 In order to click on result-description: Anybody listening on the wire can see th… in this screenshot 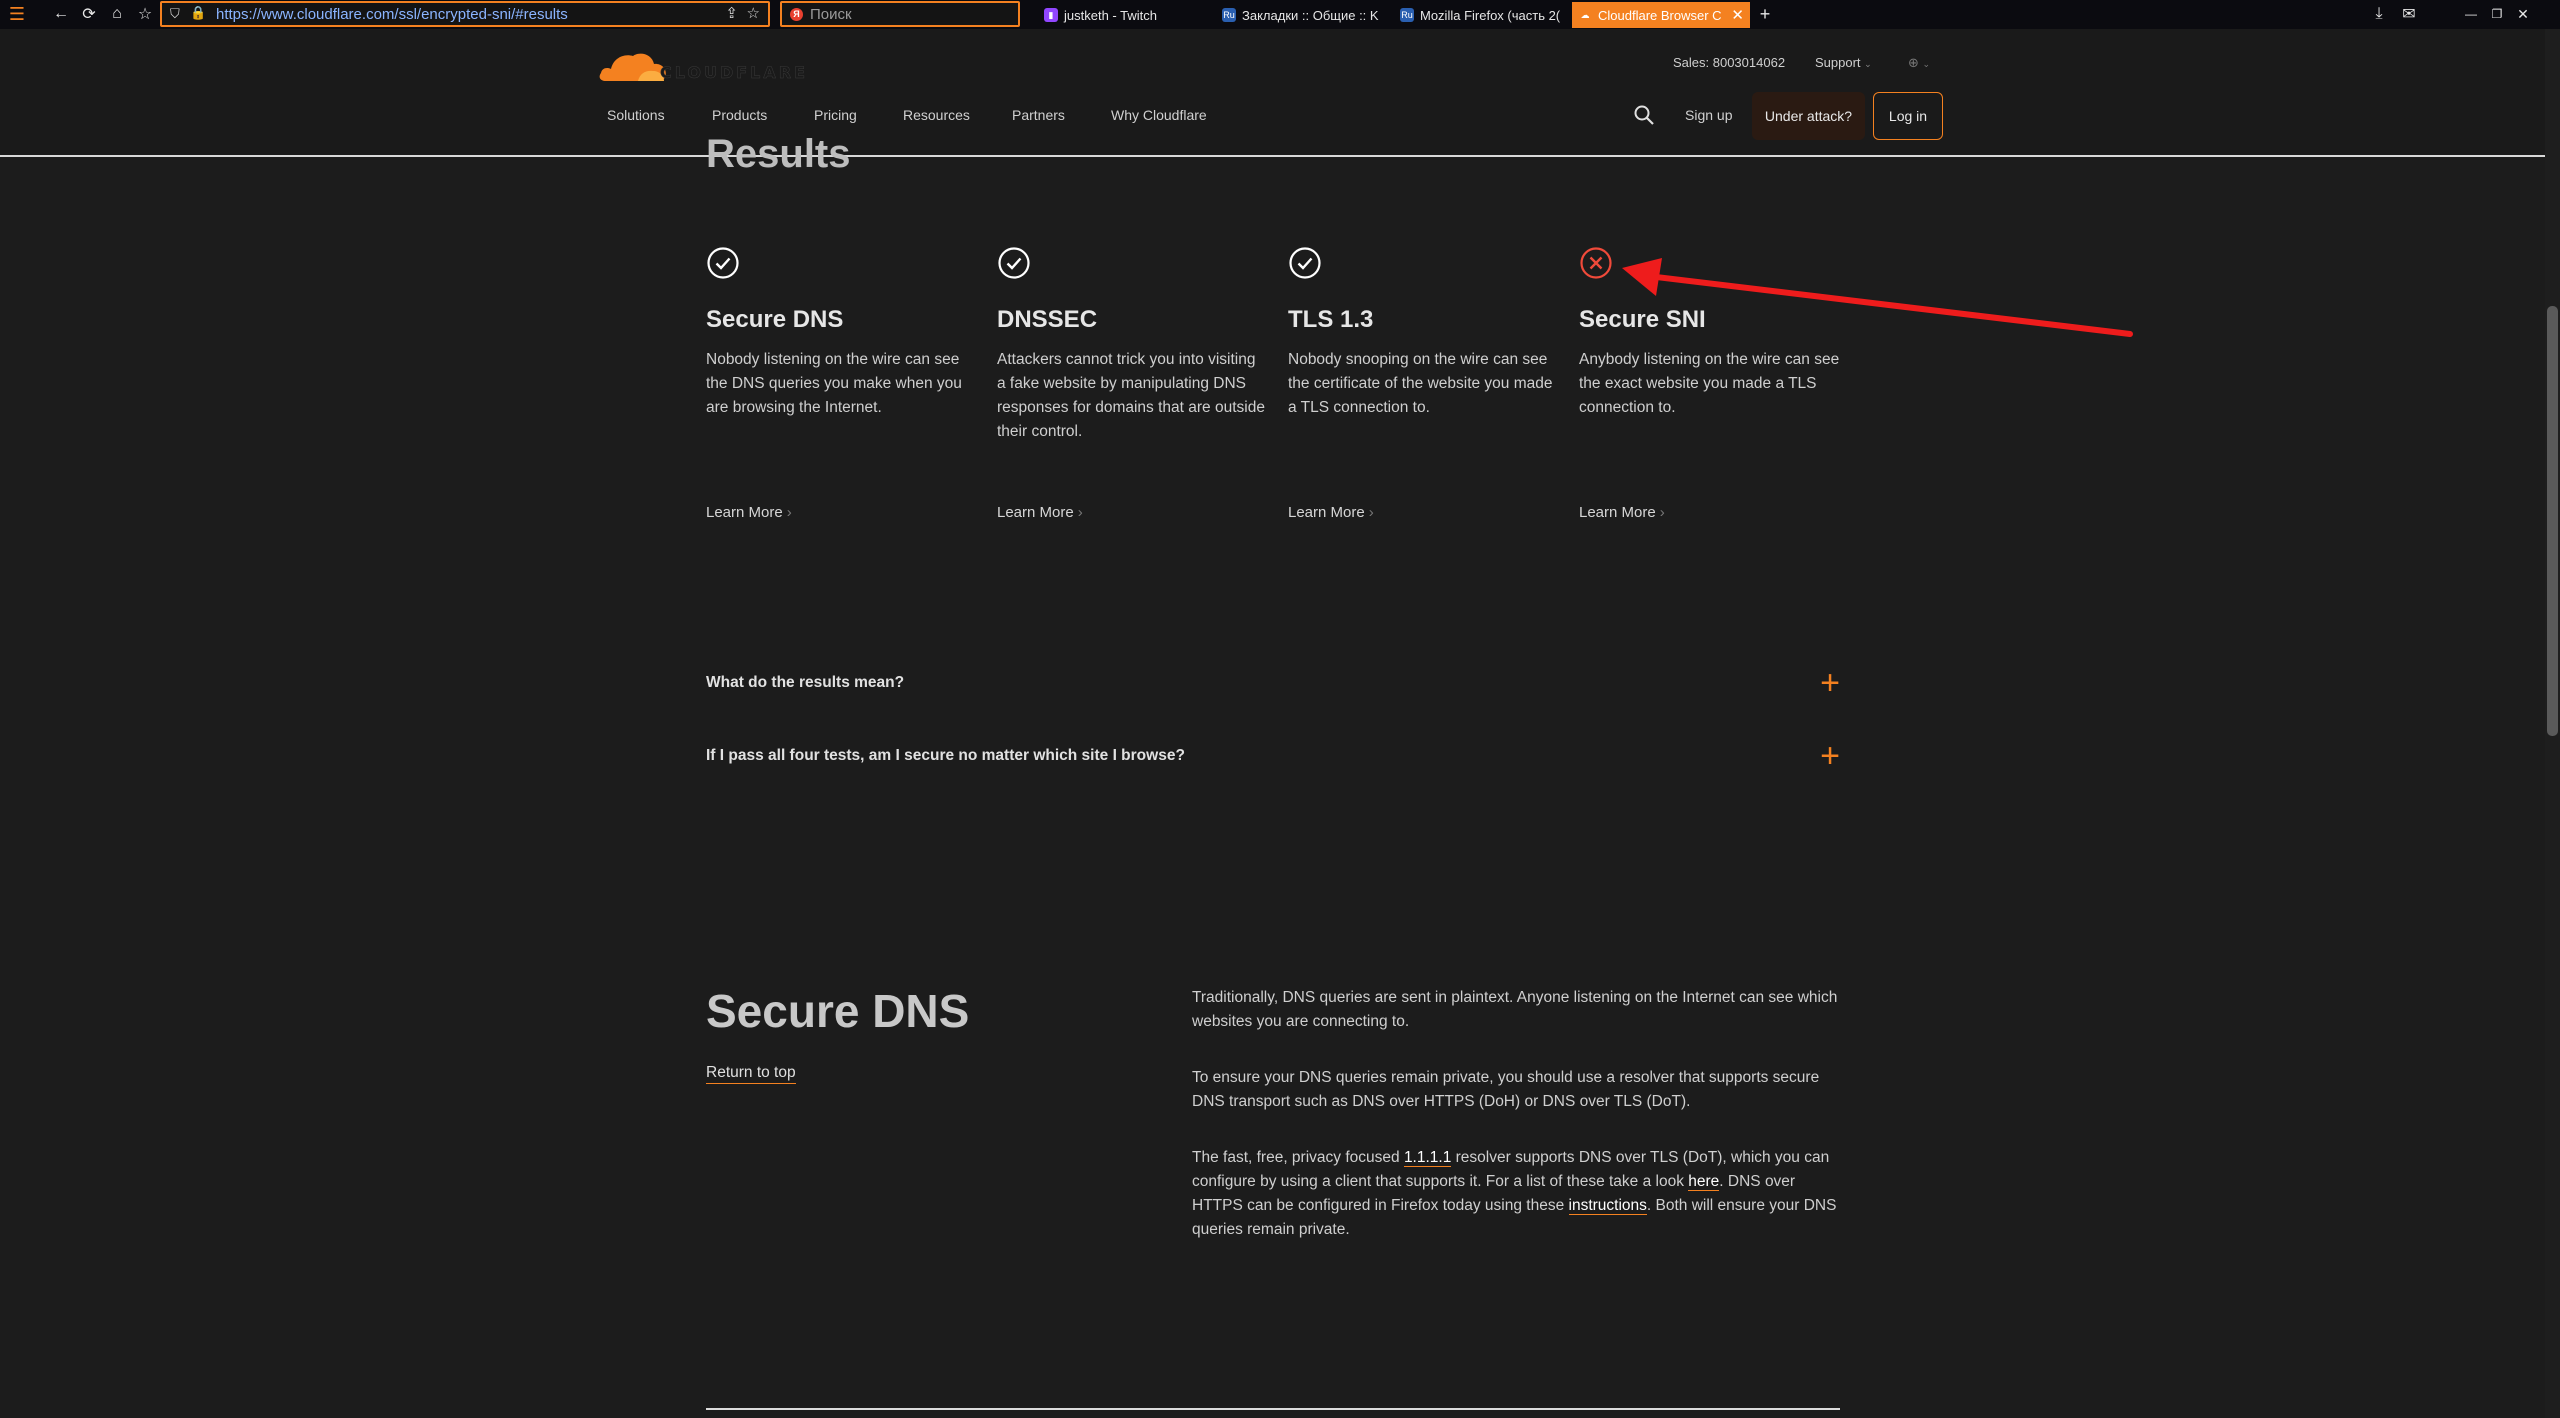, I will do `click(1709, 383)`.